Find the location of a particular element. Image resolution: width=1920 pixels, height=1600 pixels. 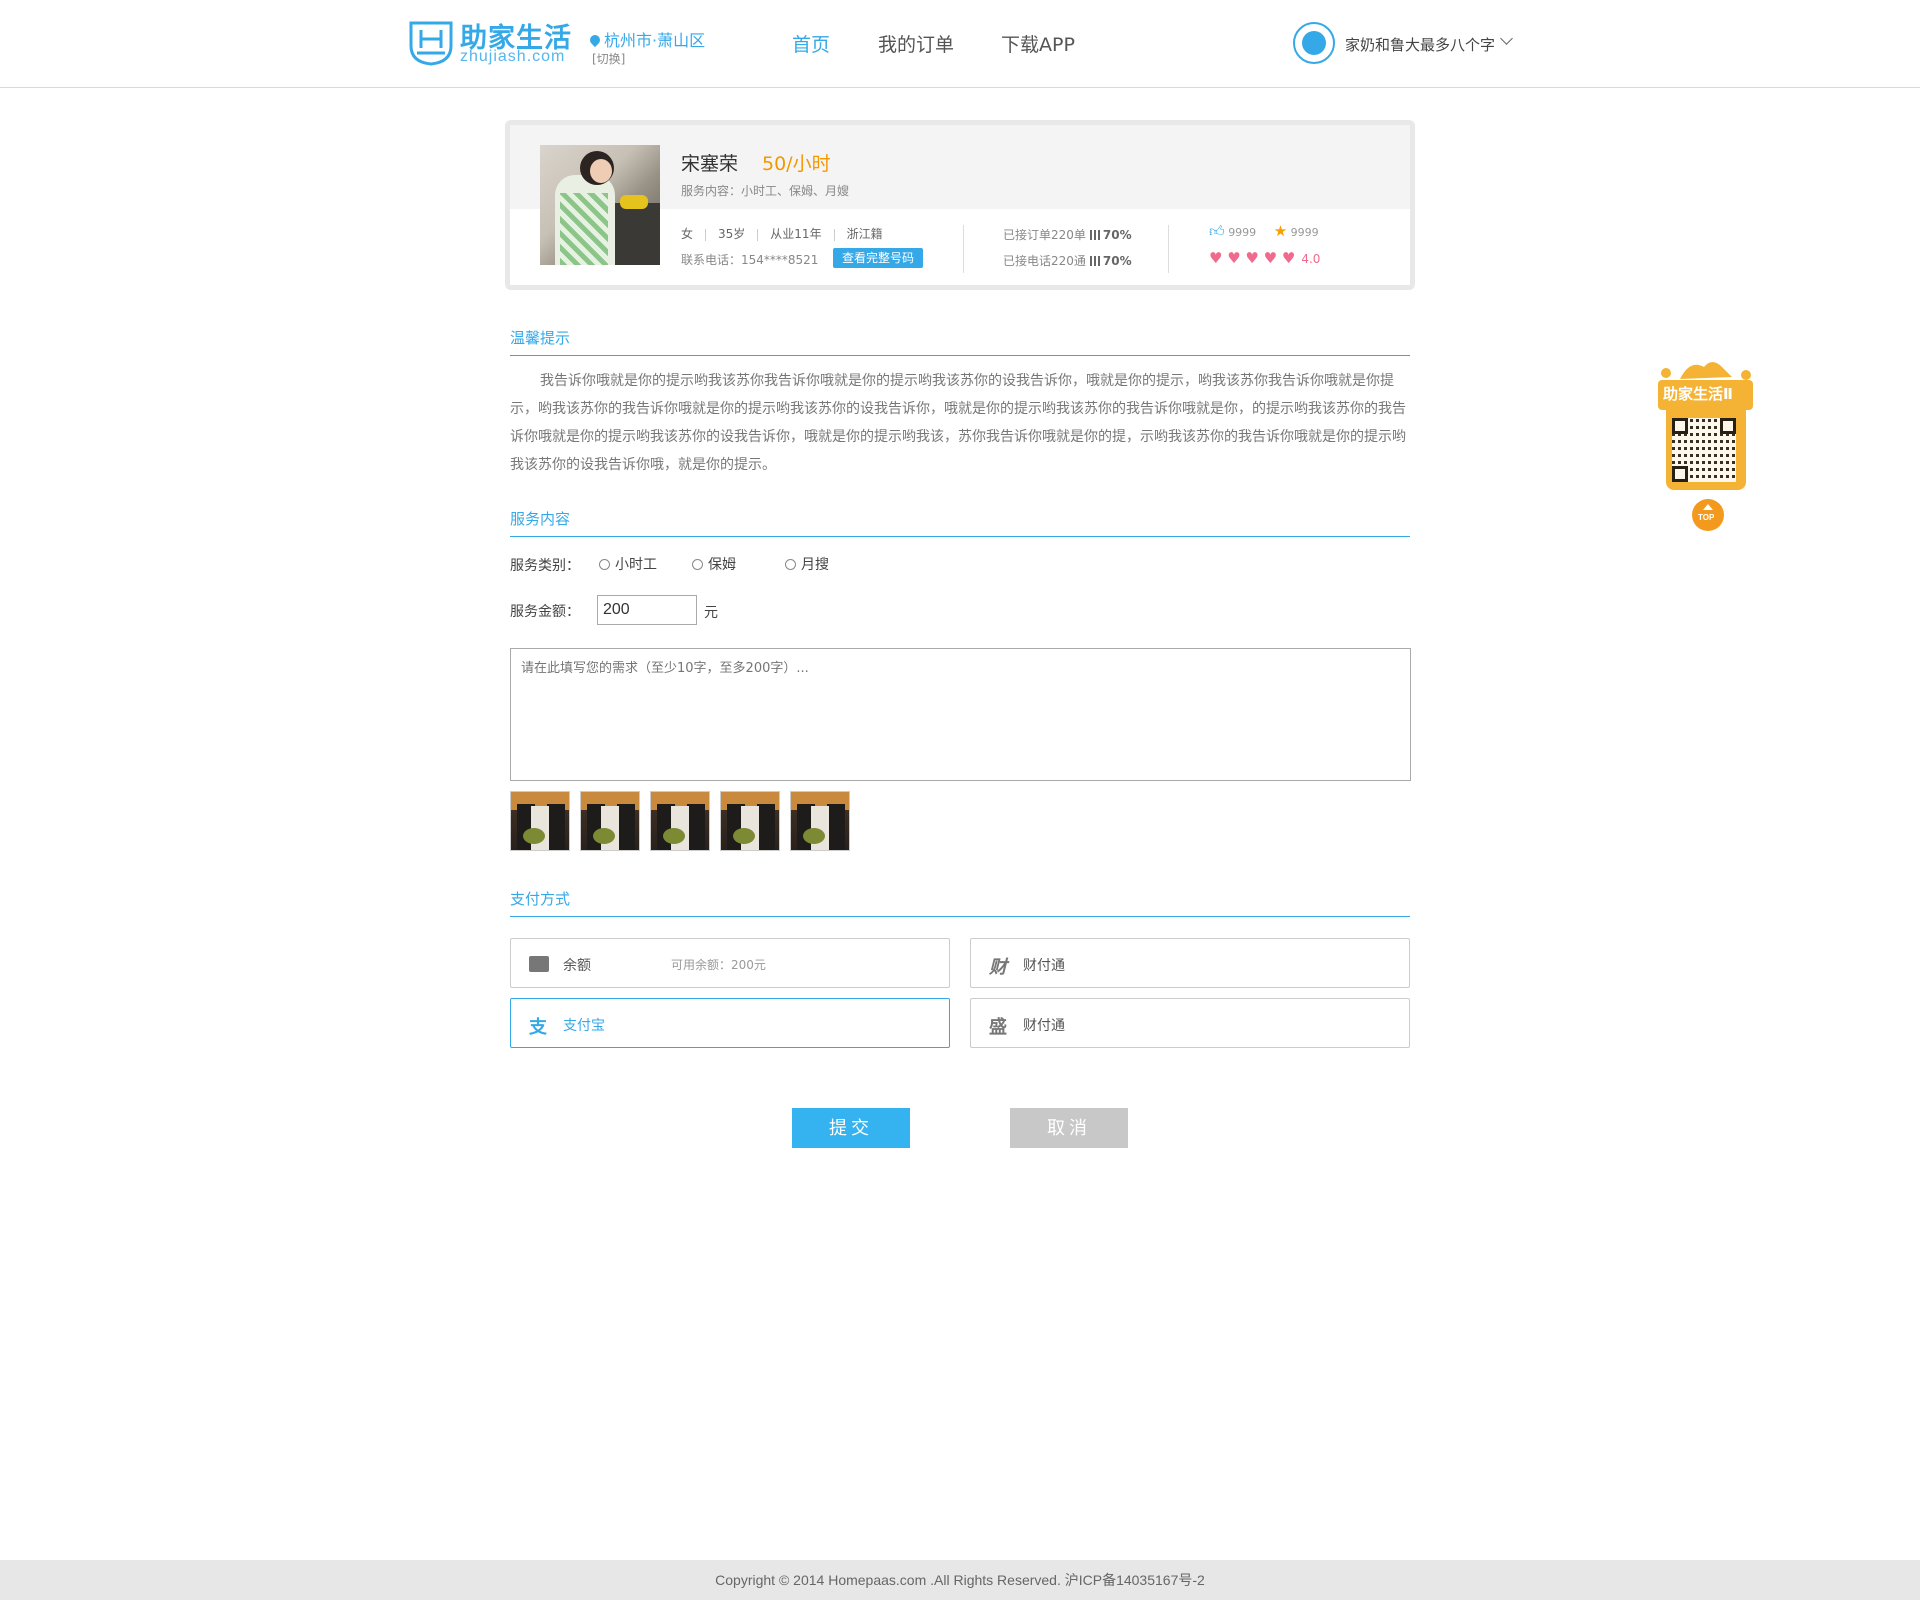

likes-count: 9999 is located at coordinates (1242, 232).